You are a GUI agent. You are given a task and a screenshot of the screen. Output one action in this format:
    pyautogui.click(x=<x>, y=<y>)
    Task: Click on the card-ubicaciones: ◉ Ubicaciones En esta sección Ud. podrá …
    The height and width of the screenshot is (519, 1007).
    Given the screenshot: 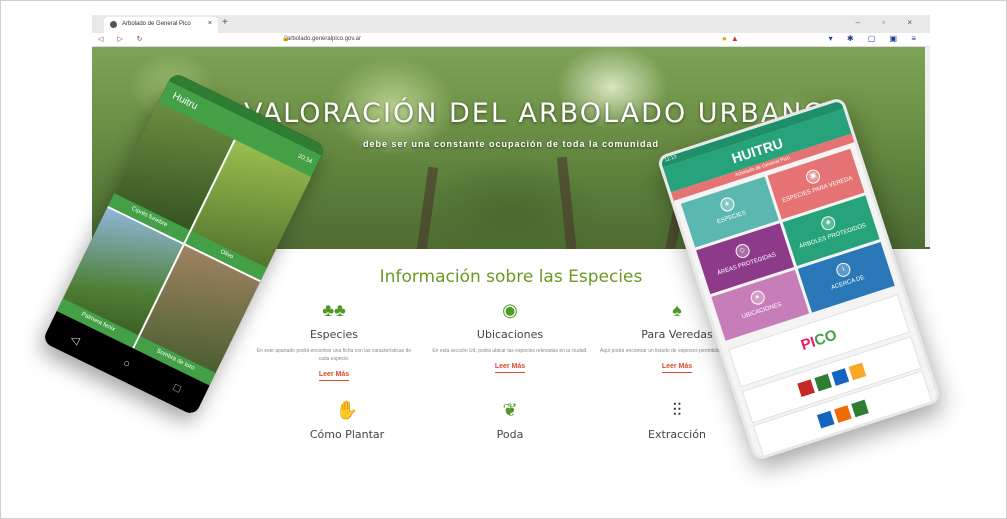 What is the action you would take?
    pyautogui.click(x=510, y=336)
    